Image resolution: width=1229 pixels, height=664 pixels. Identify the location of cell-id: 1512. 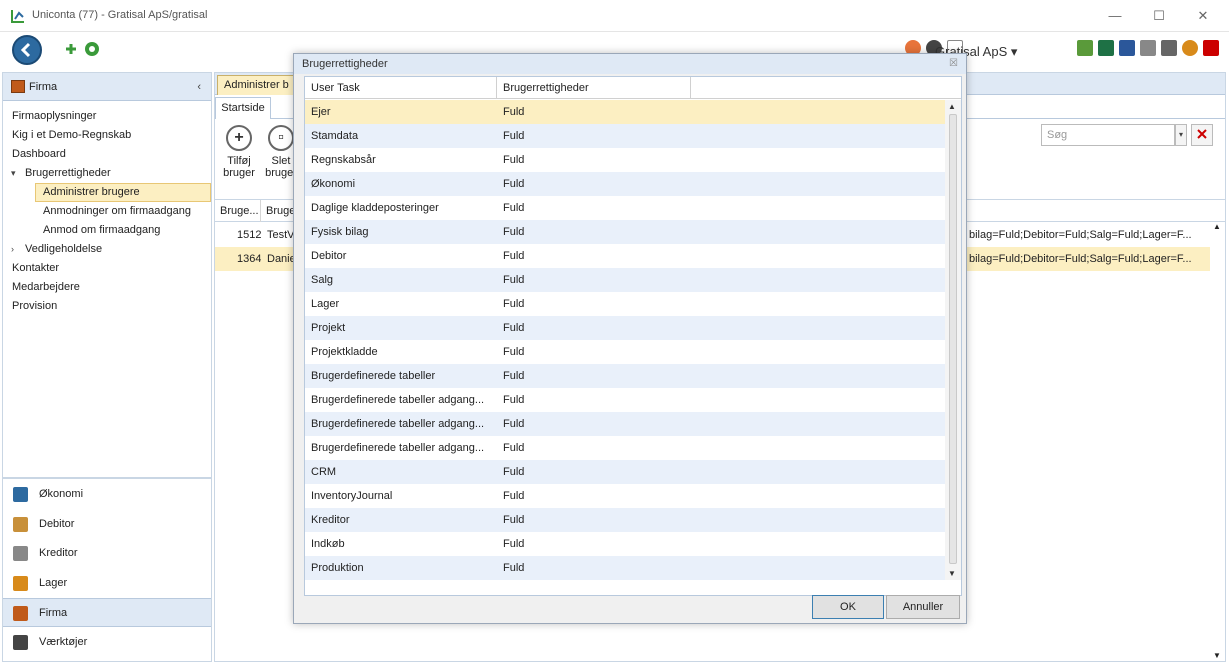
(249, 235).